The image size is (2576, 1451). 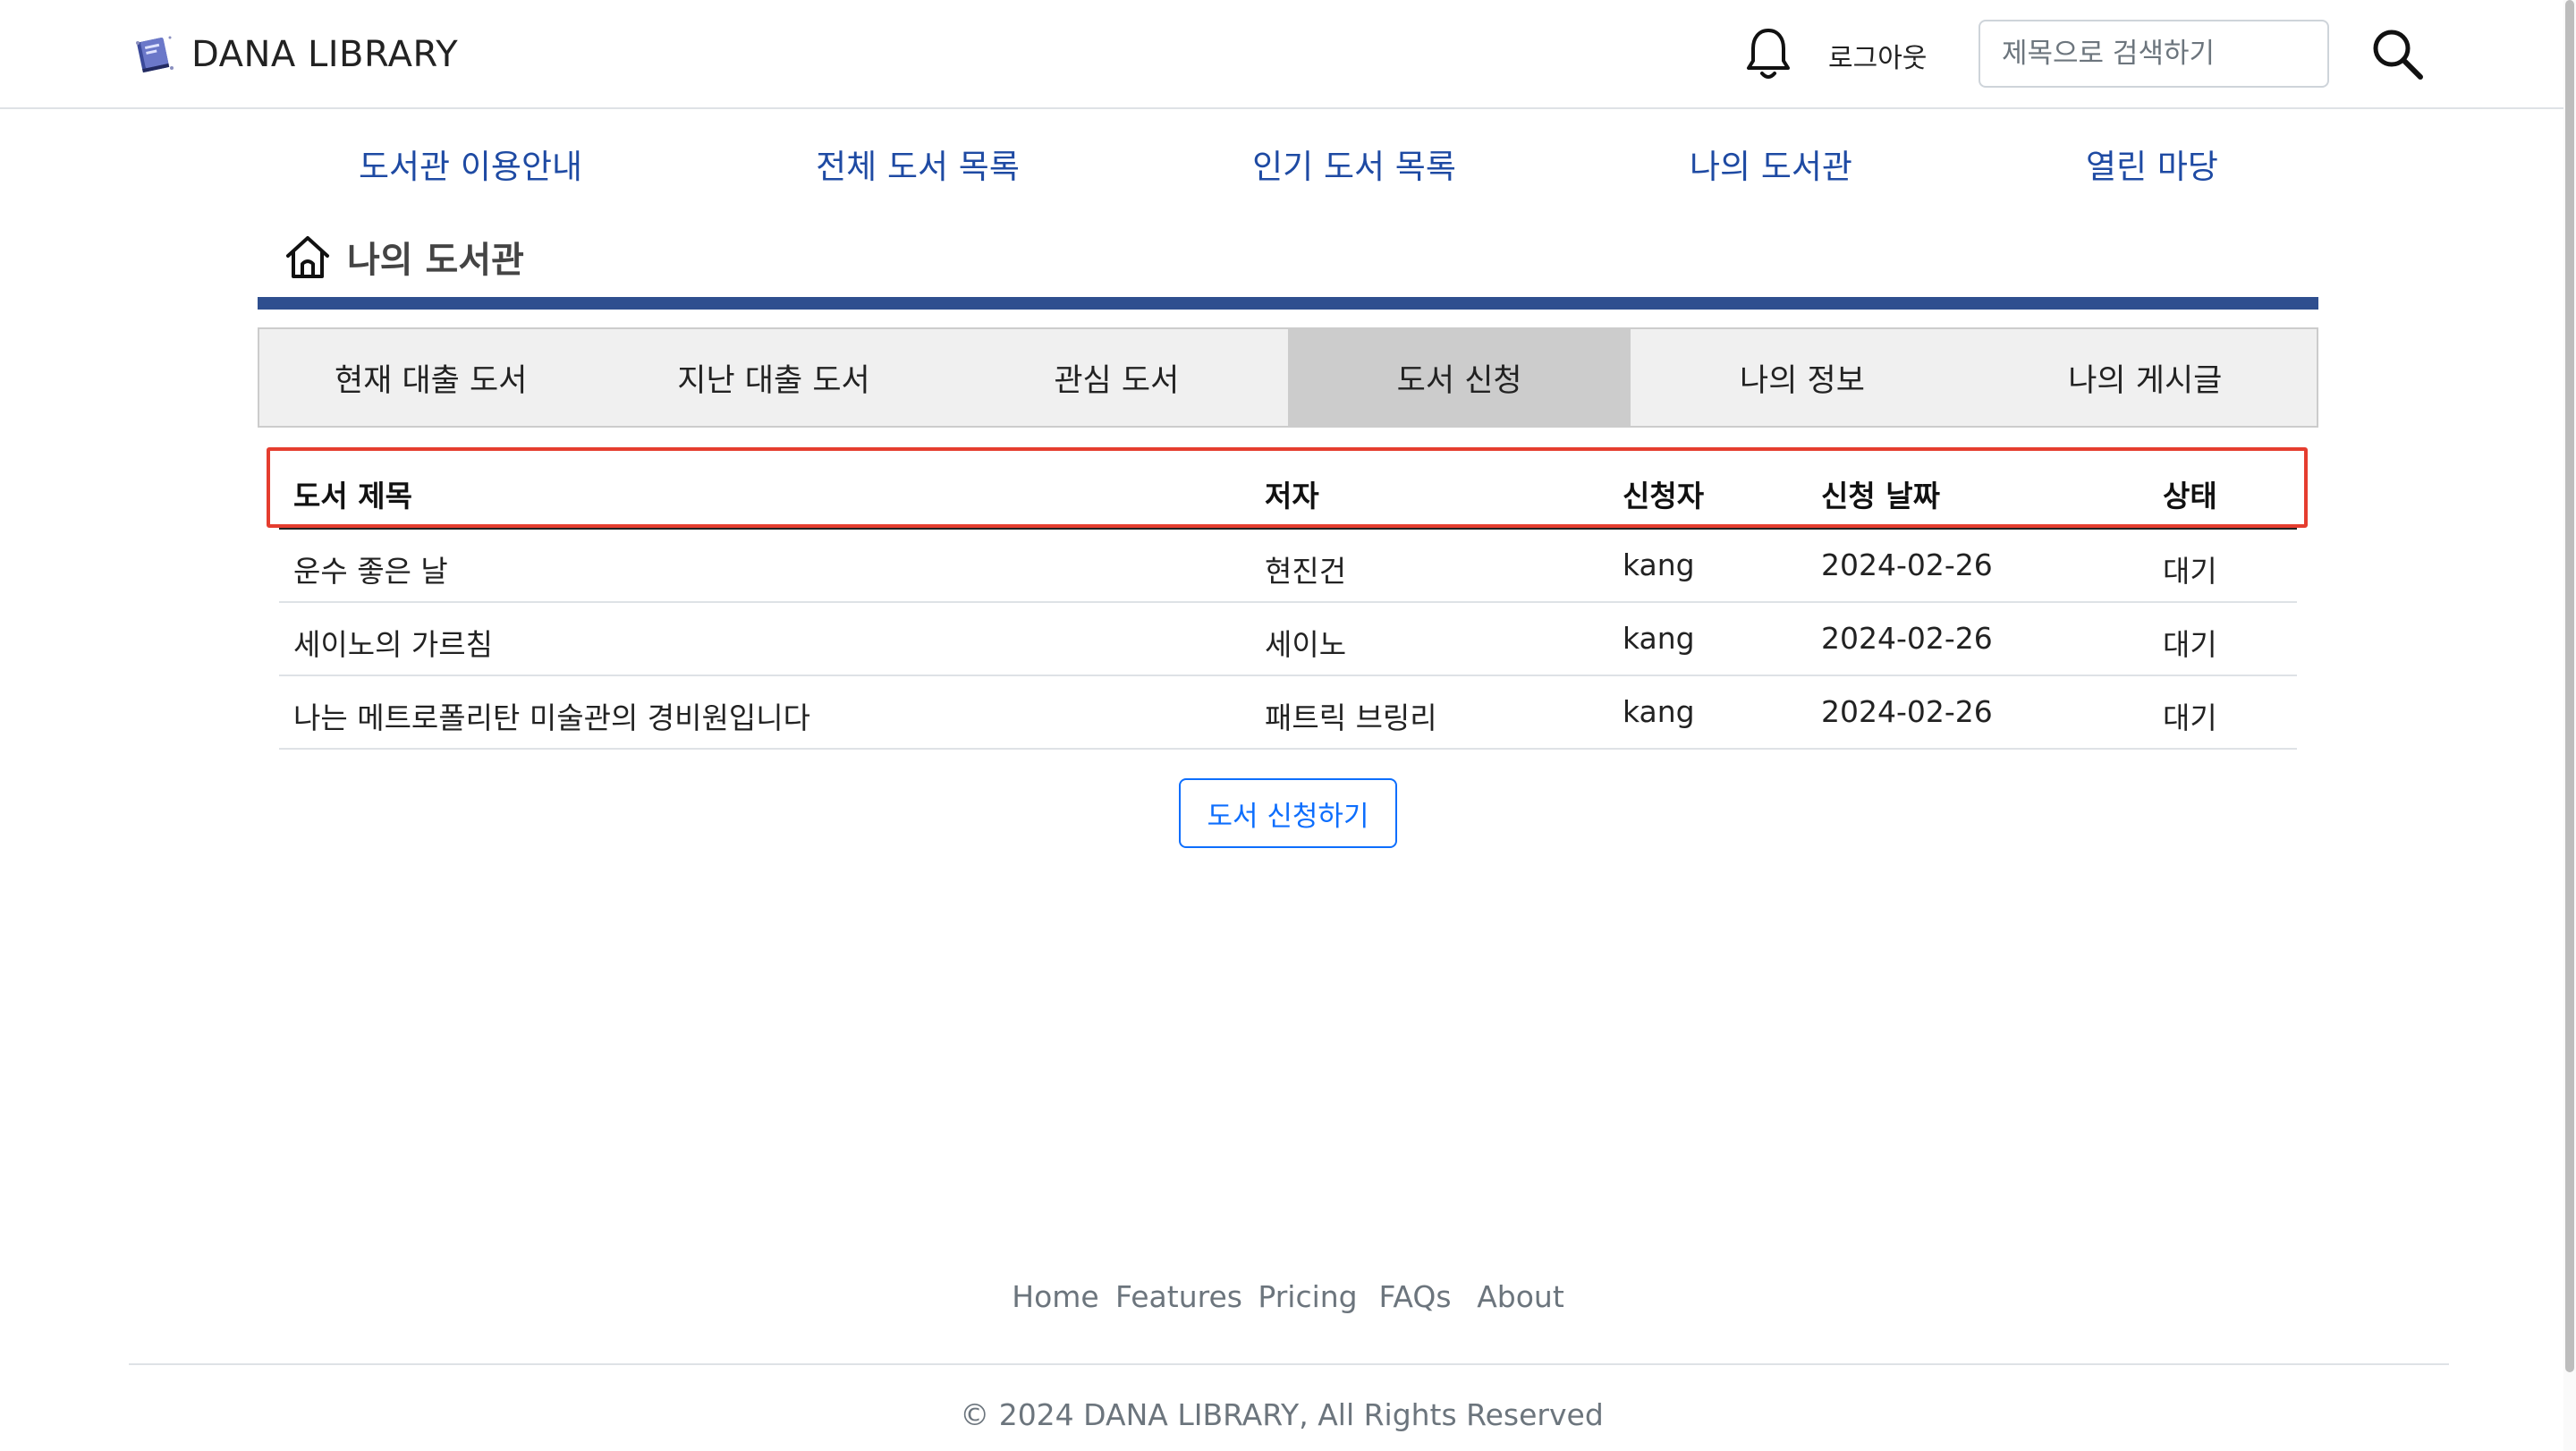 What do you see at coordinates (470, 164) in the screenshot?
I see `nav-item-guide: 도서관 이용안내` at bounding box center [470, 164].